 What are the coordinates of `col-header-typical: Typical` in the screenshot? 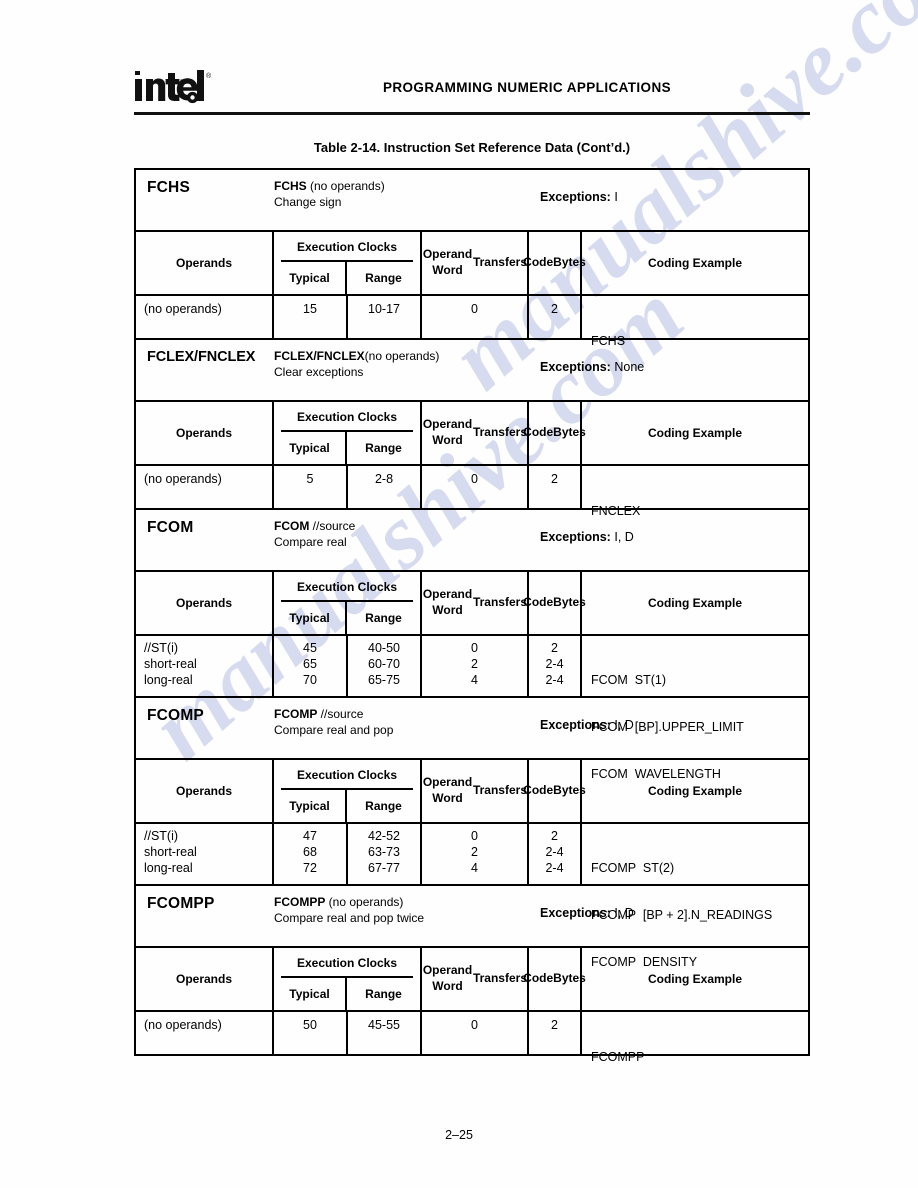 It's located at (310, 448).